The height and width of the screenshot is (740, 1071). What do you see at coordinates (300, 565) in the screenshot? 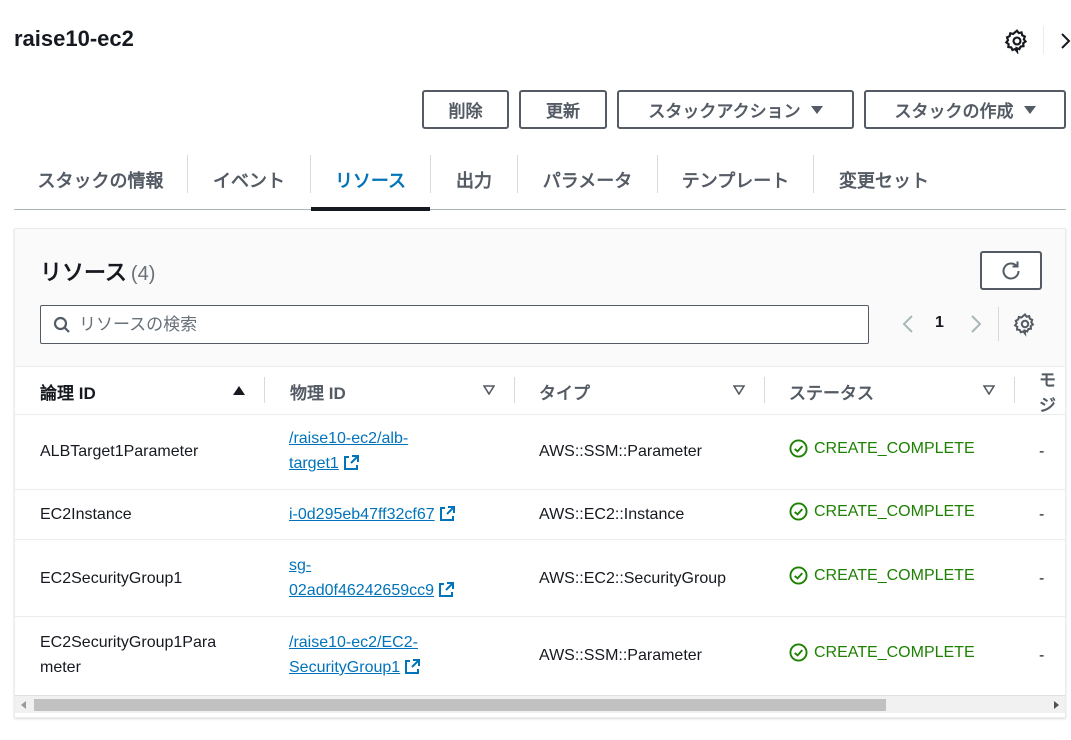
I see `physical-id-link: sg-` at bounding box center [300, 565].